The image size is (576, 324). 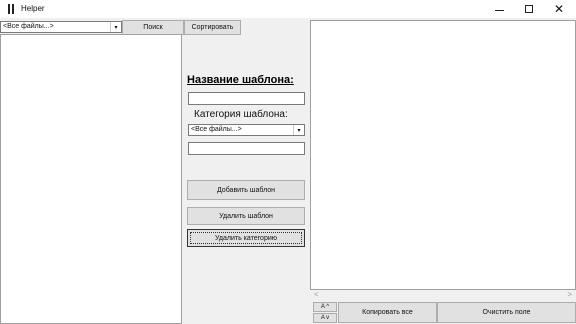 I want to click on copy-all-button: Копировать все, so click(x=387, y=312).